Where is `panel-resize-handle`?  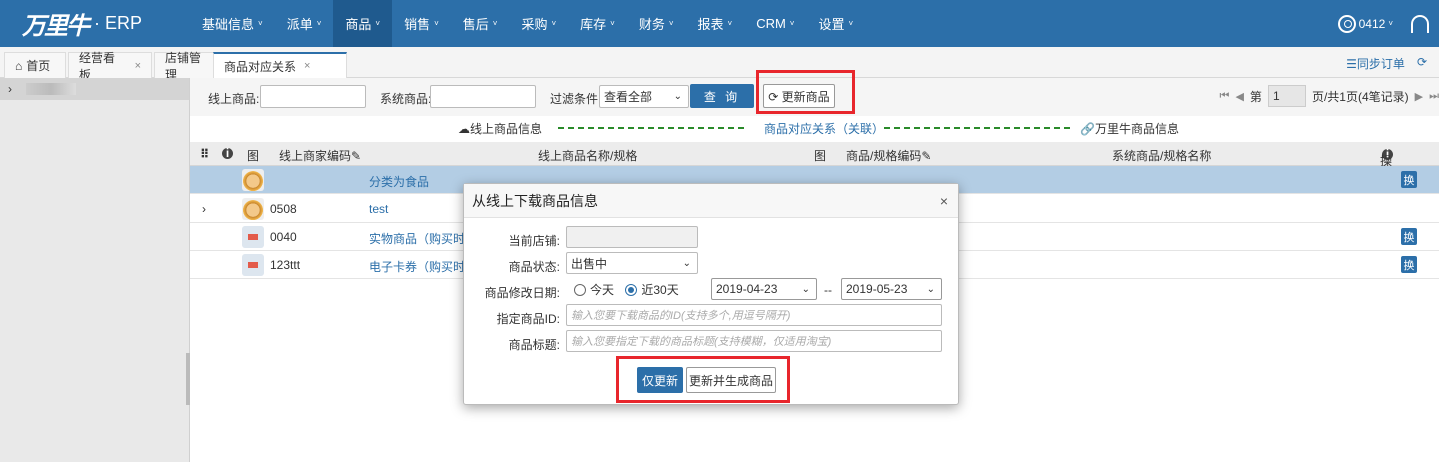 panel-resize-handle is located at coordinates (188, 379).